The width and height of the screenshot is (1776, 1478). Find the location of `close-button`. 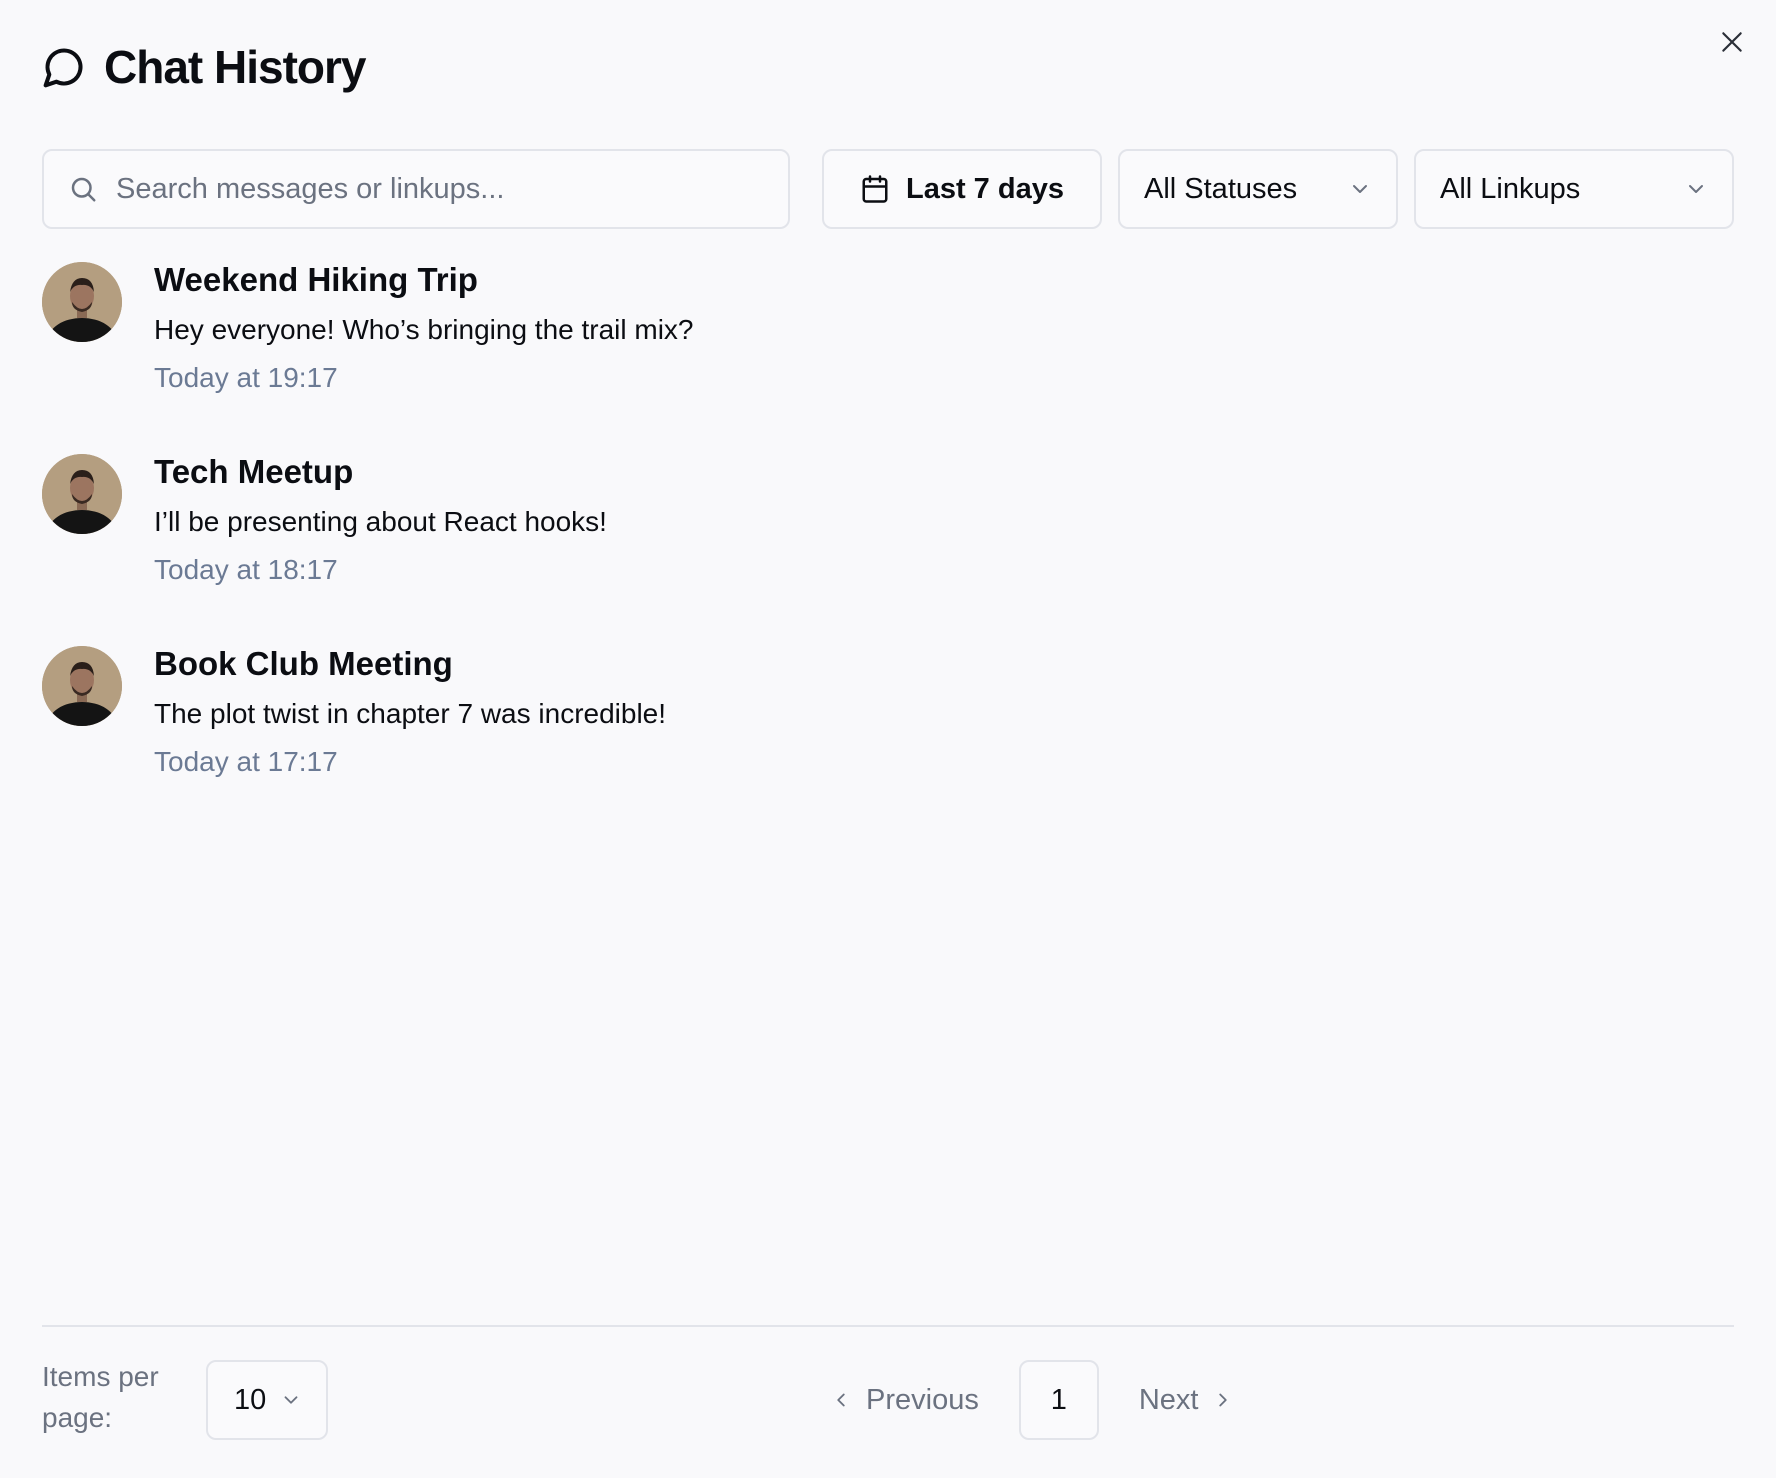

close-button is located at coordinates (1732, 42).